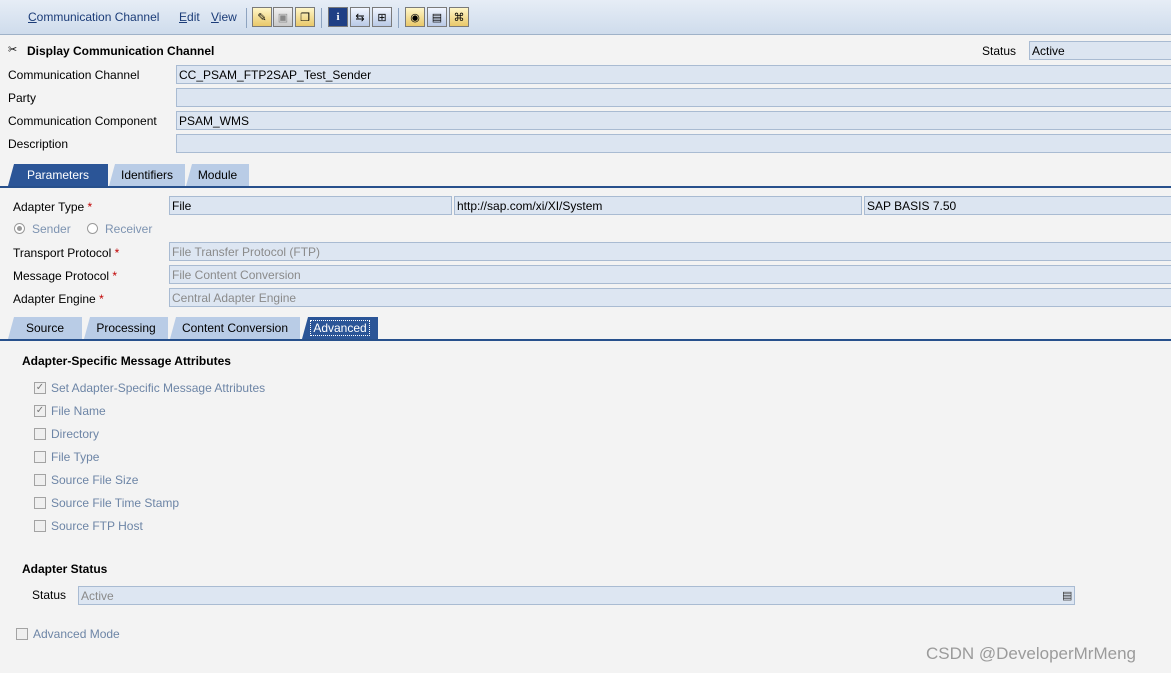 The height and width of the screenshot is (673, 1171). What do you see at coordinates (93, 17) in the screenshot?
I see `menu-communication-channel: Communication Channel` at bounding box center [93, 17].